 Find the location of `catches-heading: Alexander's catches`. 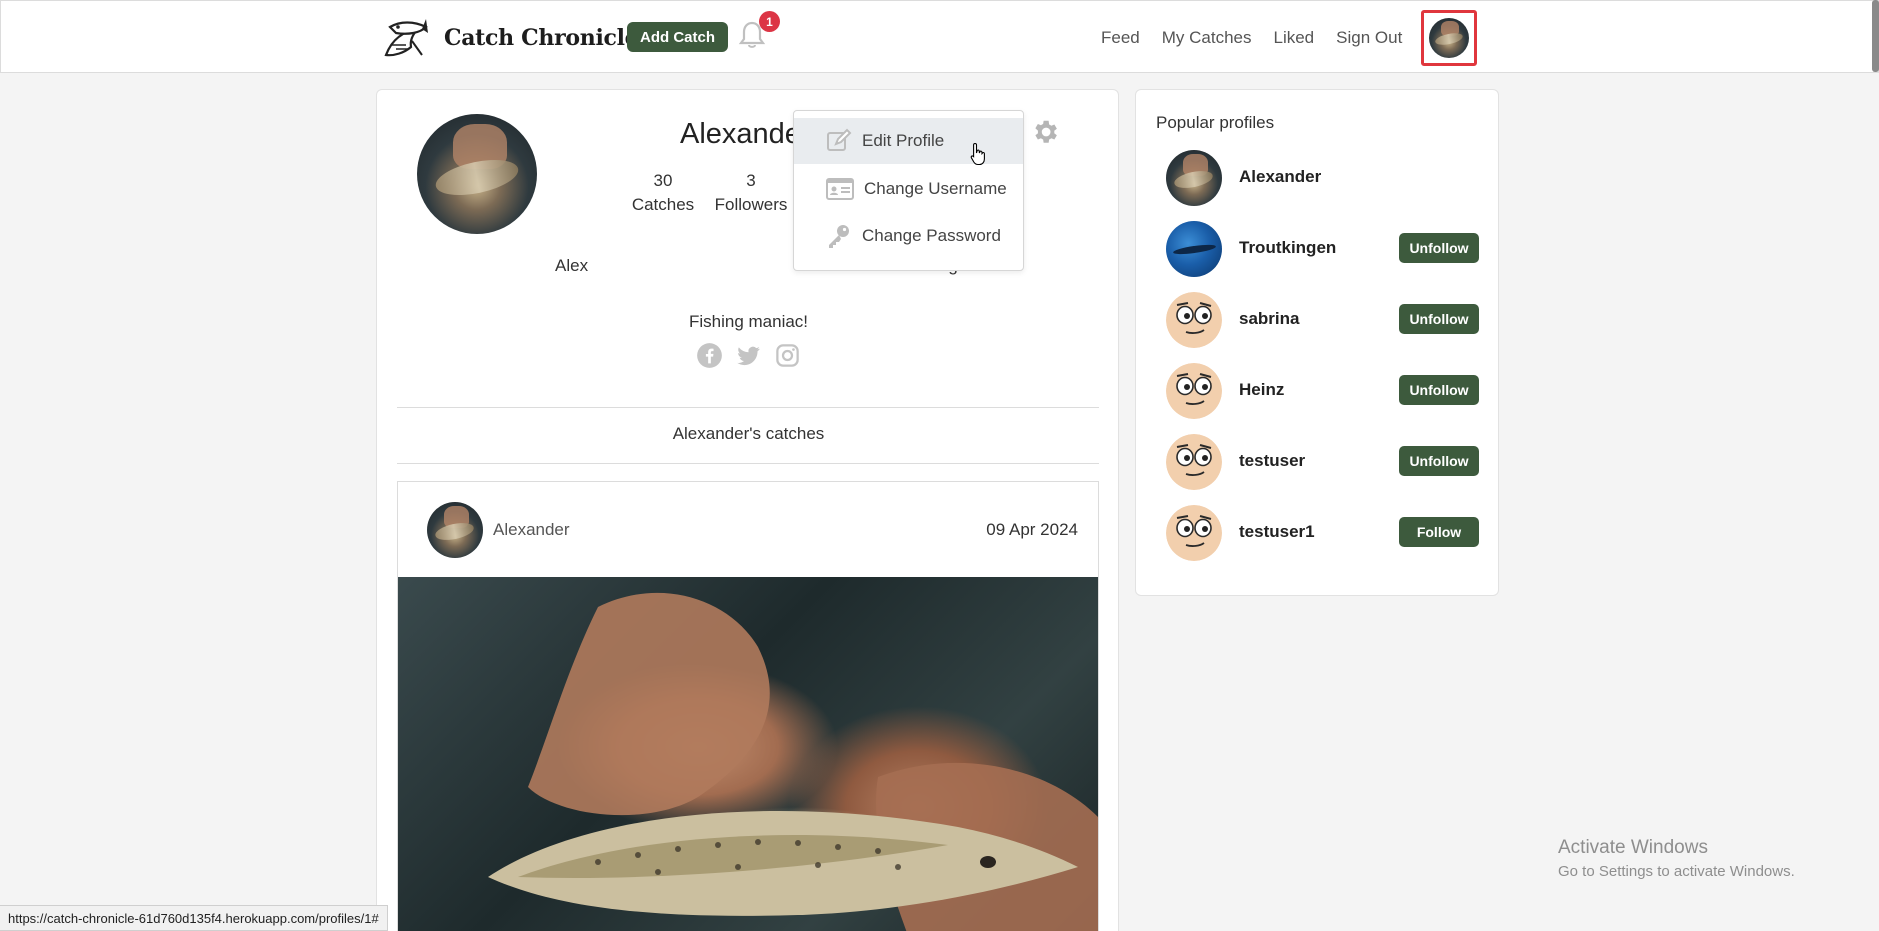

catches-heading: Alexander's catches is located at coordinates (748, 433).